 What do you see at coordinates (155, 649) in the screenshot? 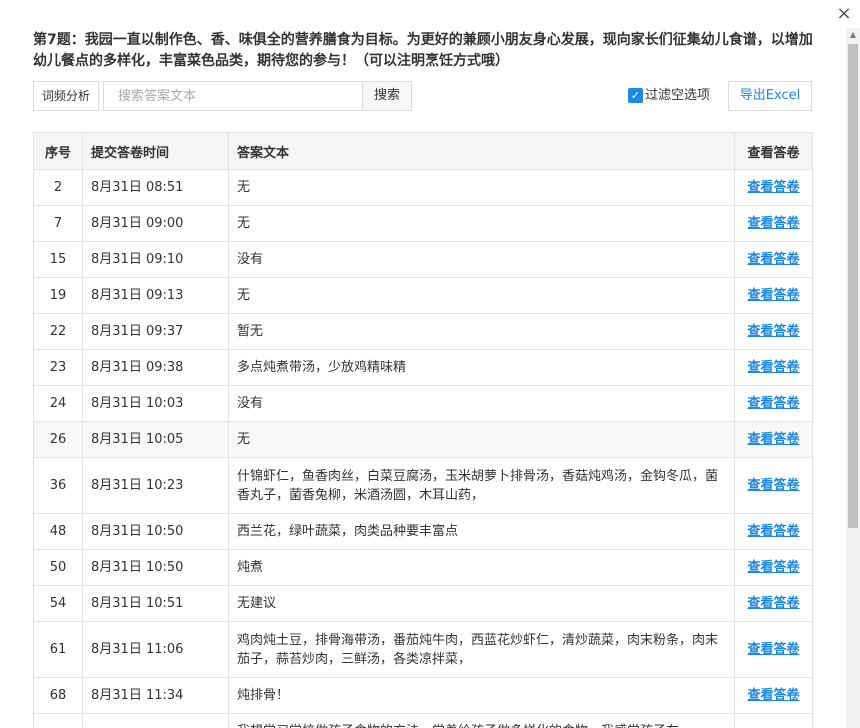
I see `row-submit-time: 8月31日 11:06` at bounding box center [155, 649].